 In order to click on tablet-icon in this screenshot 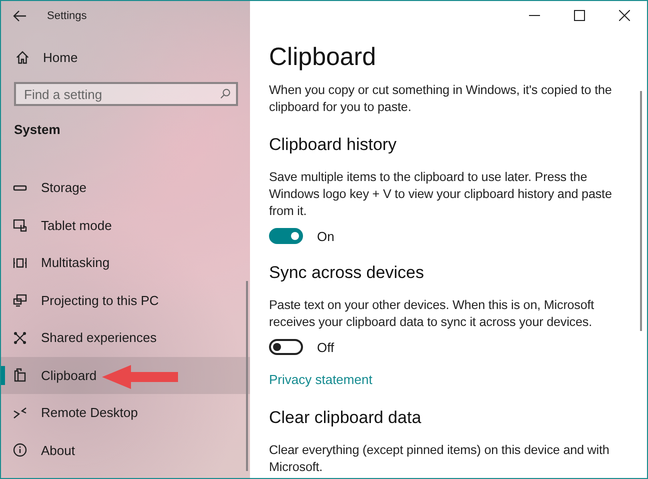, I will do `click(20, 225)`.